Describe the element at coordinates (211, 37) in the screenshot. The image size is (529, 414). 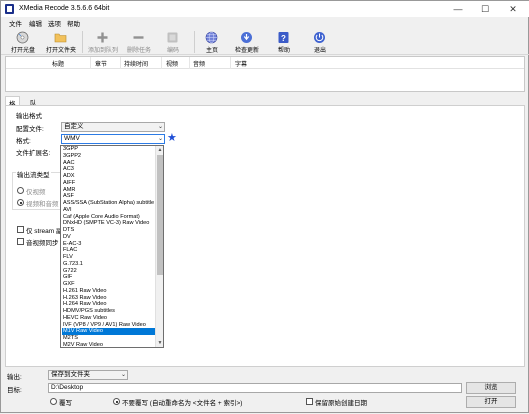
I see `globe-icon` at that location.